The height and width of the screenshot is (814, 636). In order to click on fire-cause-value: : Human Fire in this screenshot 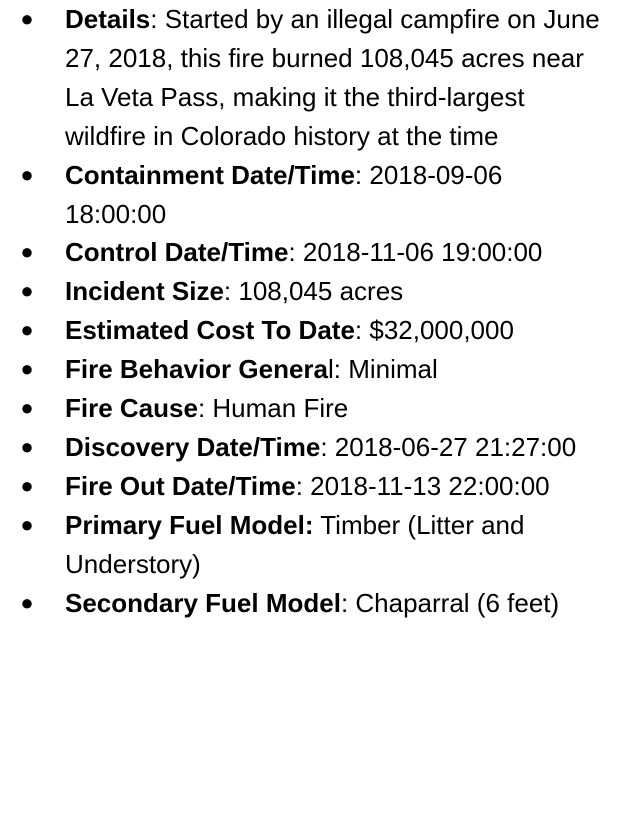, I will do `click(273, 408)`.